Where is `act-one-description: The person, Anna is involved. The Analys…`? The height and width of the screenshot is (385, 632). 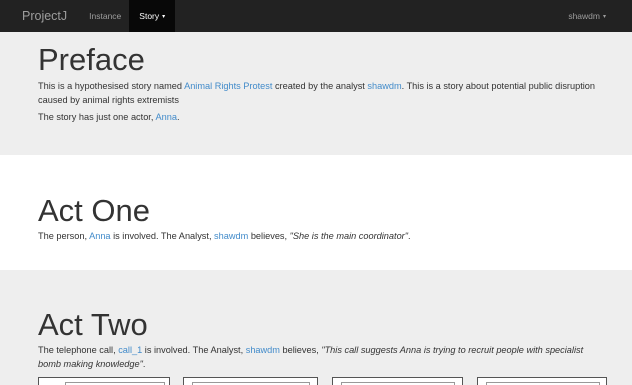 act-one-description: The person, Anna is involved. The Analys… is located at coordinates (320, 237).